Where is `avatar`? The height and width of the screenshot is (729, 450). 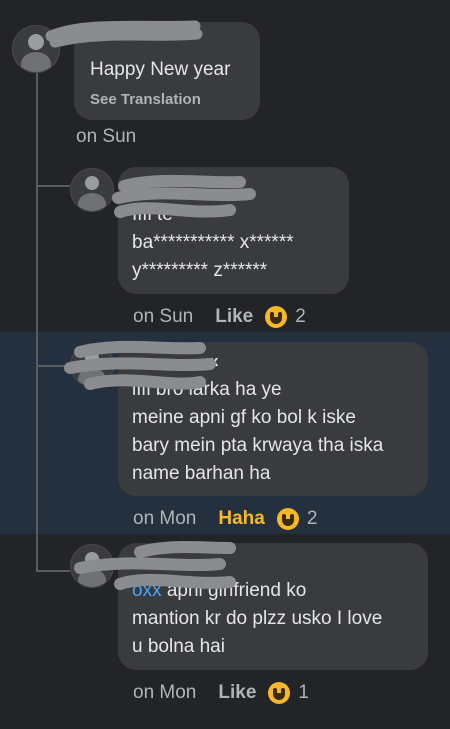
avatar is located at coordinates (92, 190).